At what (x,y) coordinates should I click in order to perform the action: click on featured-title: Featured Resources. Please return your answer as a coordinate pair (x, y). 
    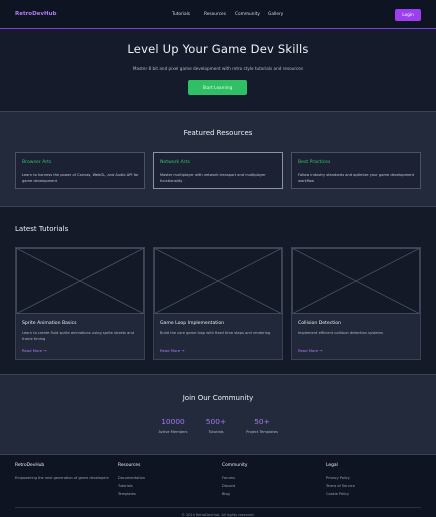
    Looking at the image, I should click on (218, 133).